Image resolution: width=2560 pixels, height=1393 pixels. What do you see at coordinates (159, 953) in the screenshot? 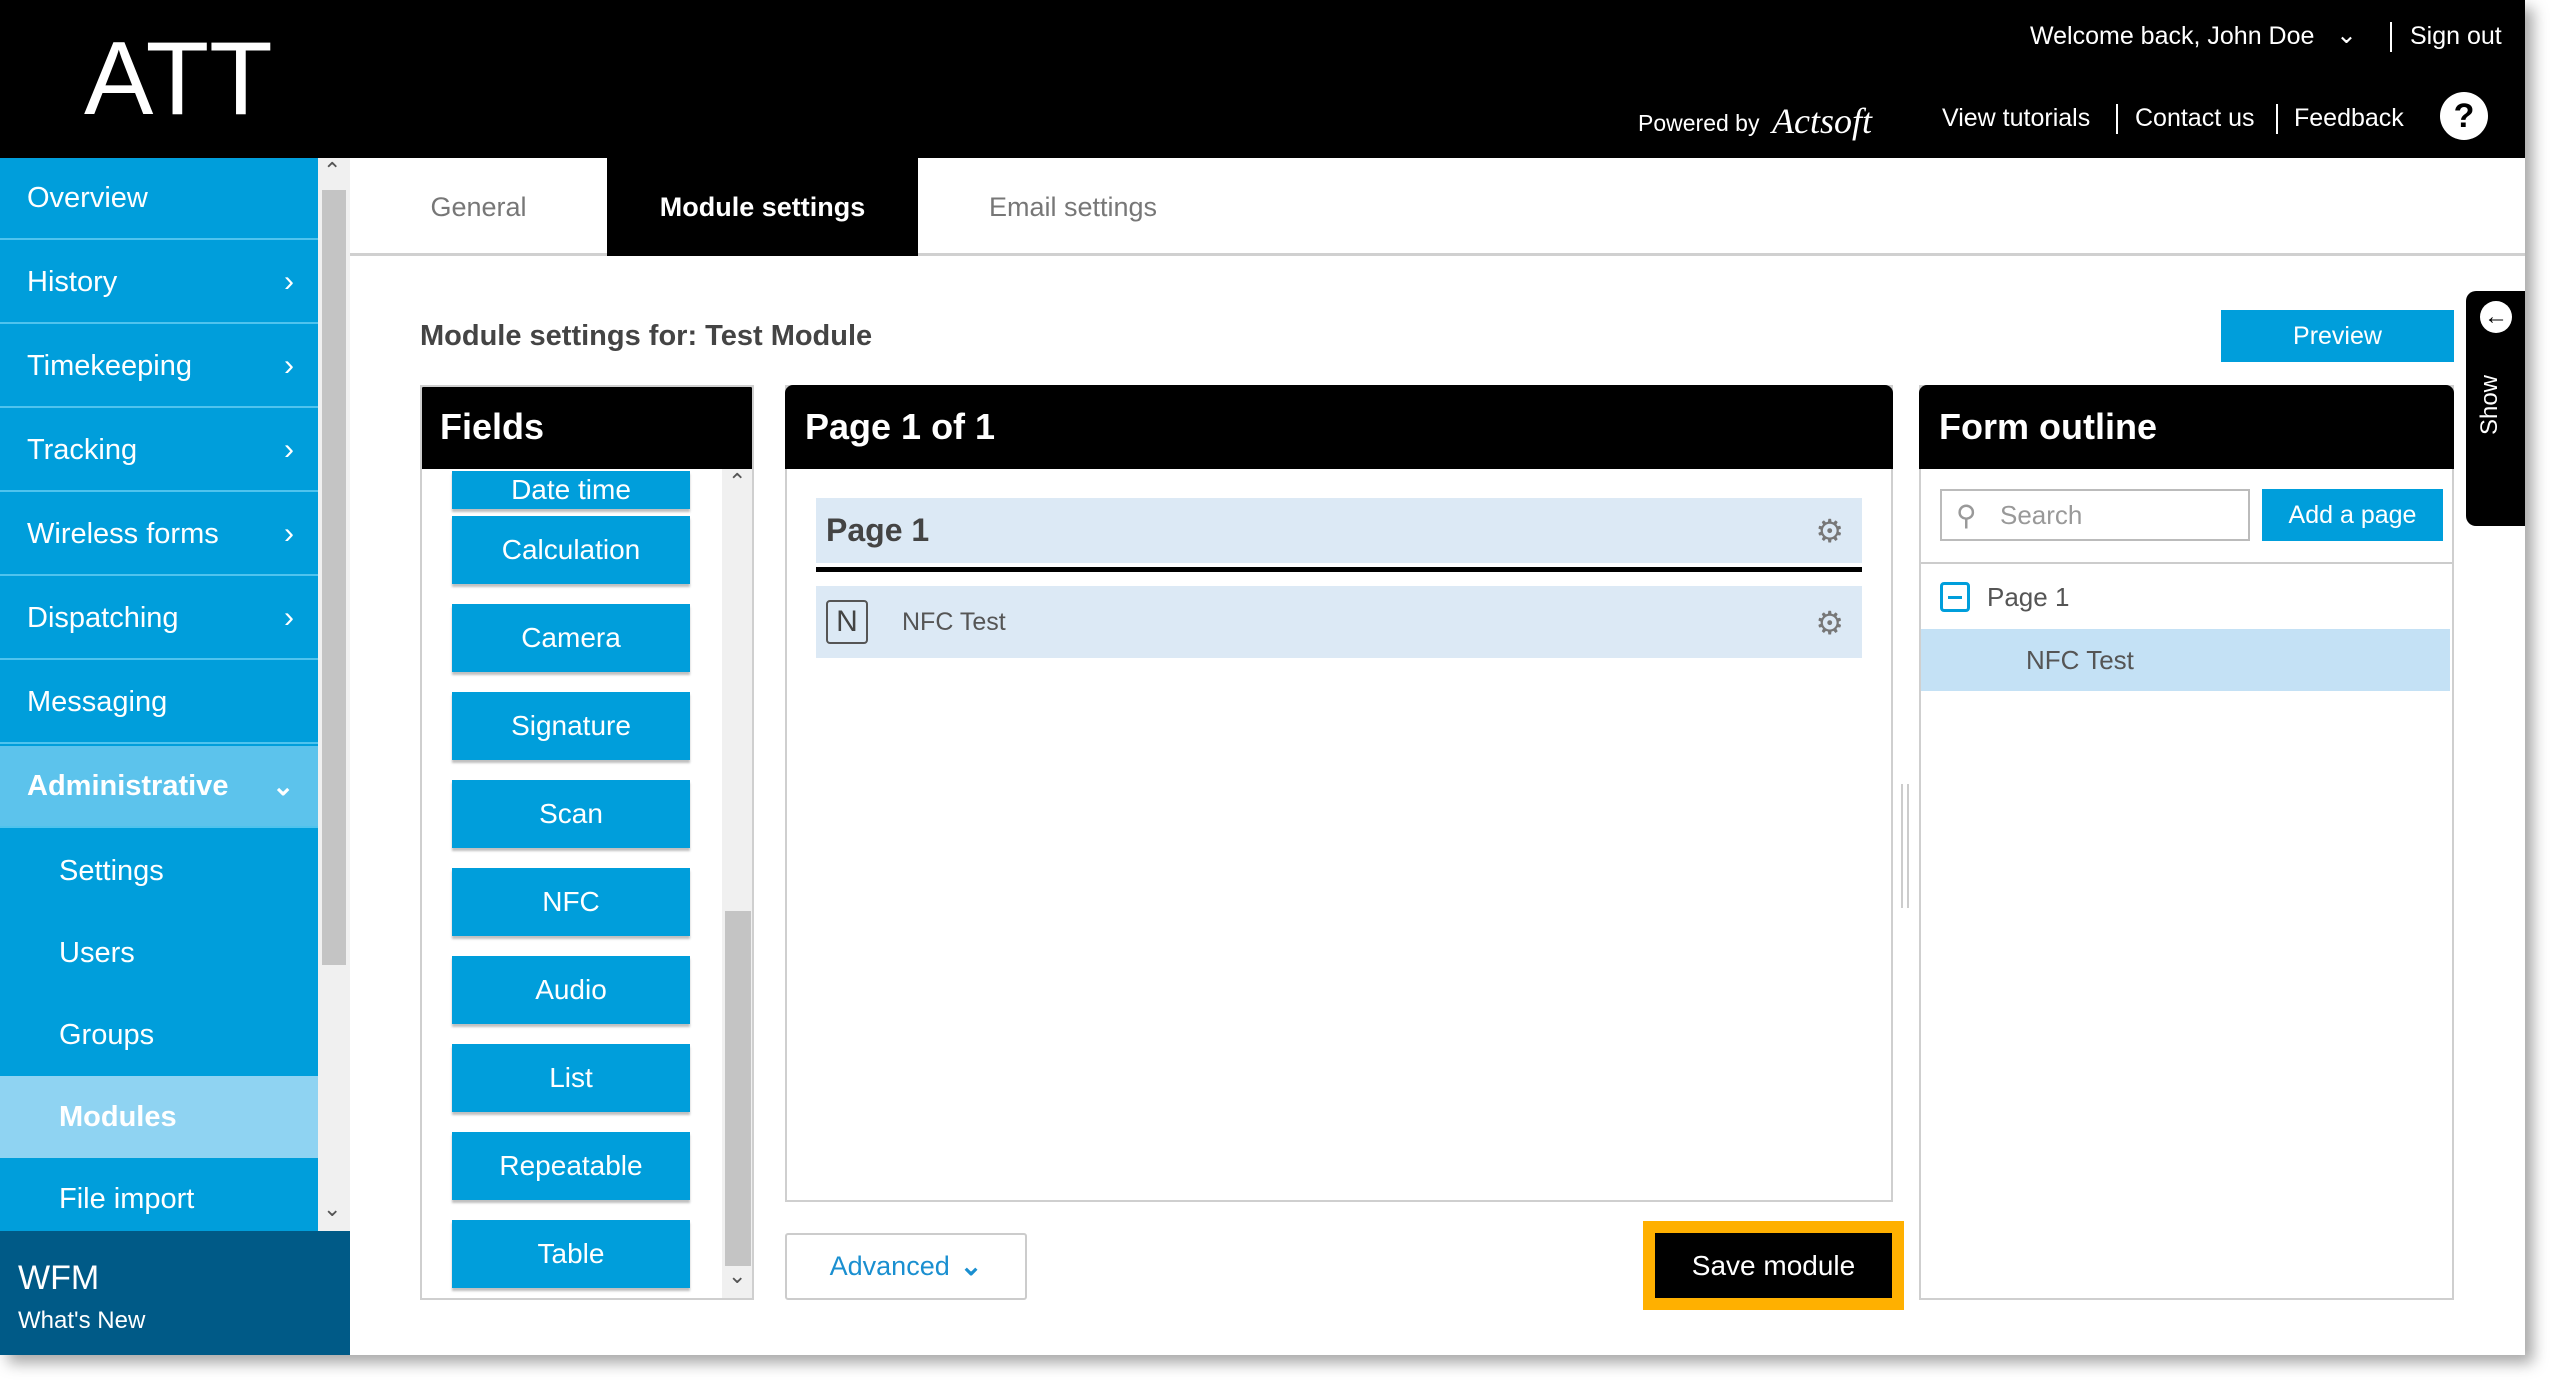
I see `sidebar-subitem-users: Users` at bounding box center [159, 953].